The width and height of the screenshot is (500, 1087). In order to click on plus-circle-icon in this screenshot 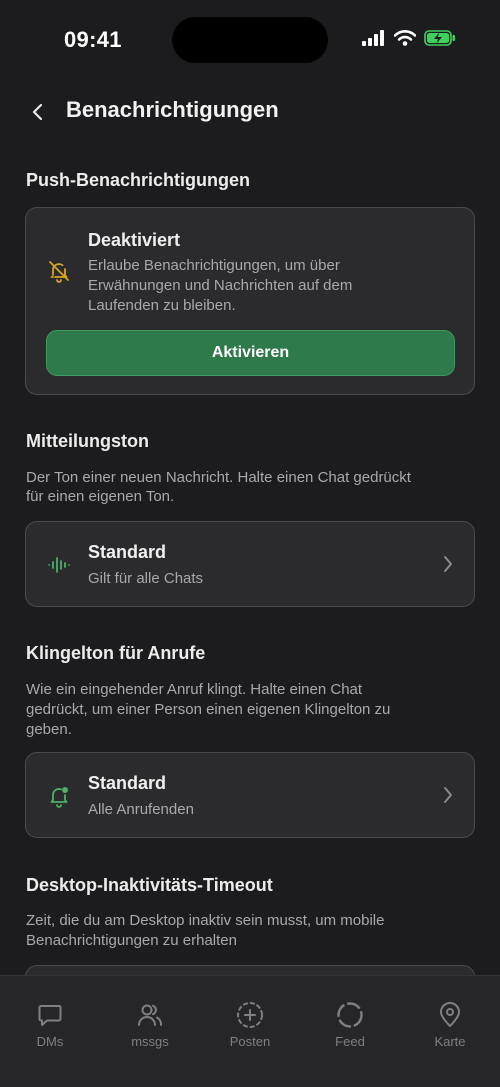, I will do `click(250, 1015)`.